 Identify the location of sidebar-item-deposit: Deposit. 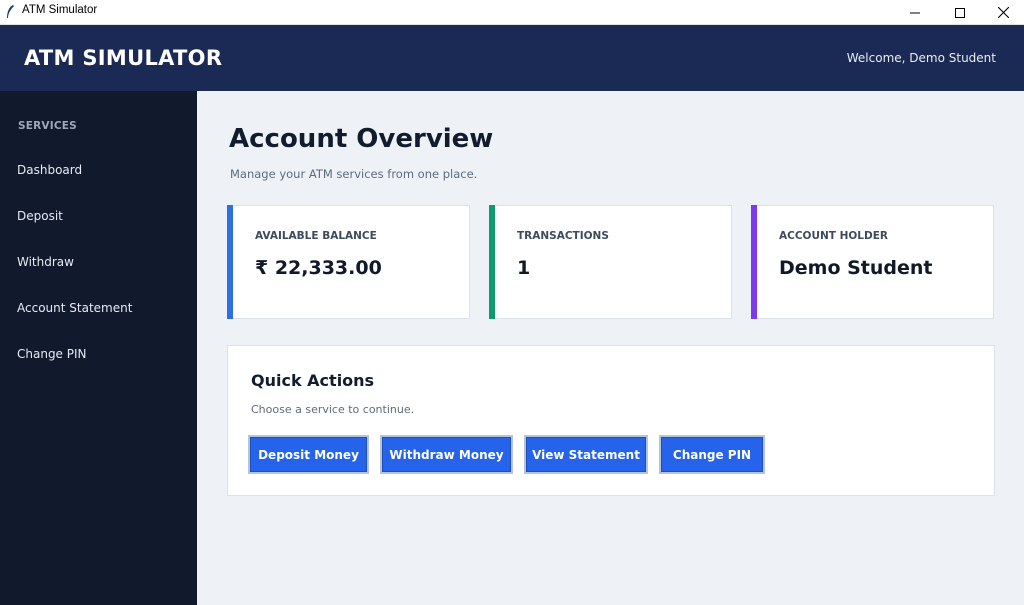
(40, 216).